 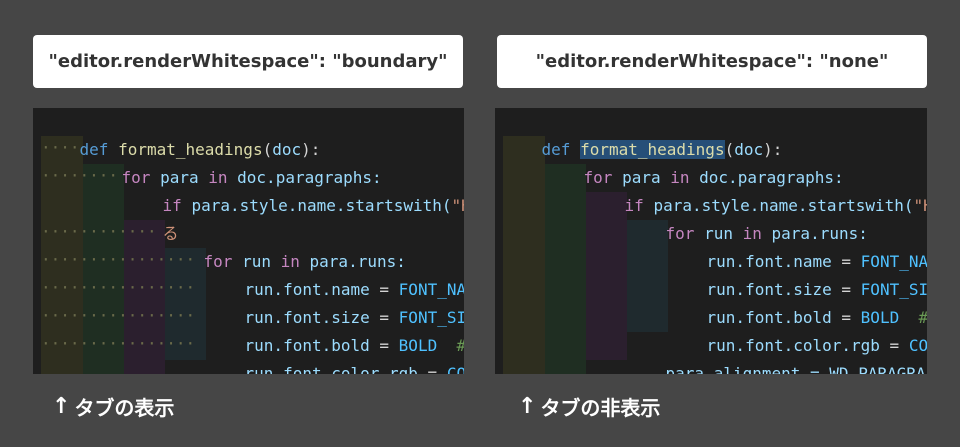 I want to click on whitespace-dots: ····, so click(x=60, y=147).